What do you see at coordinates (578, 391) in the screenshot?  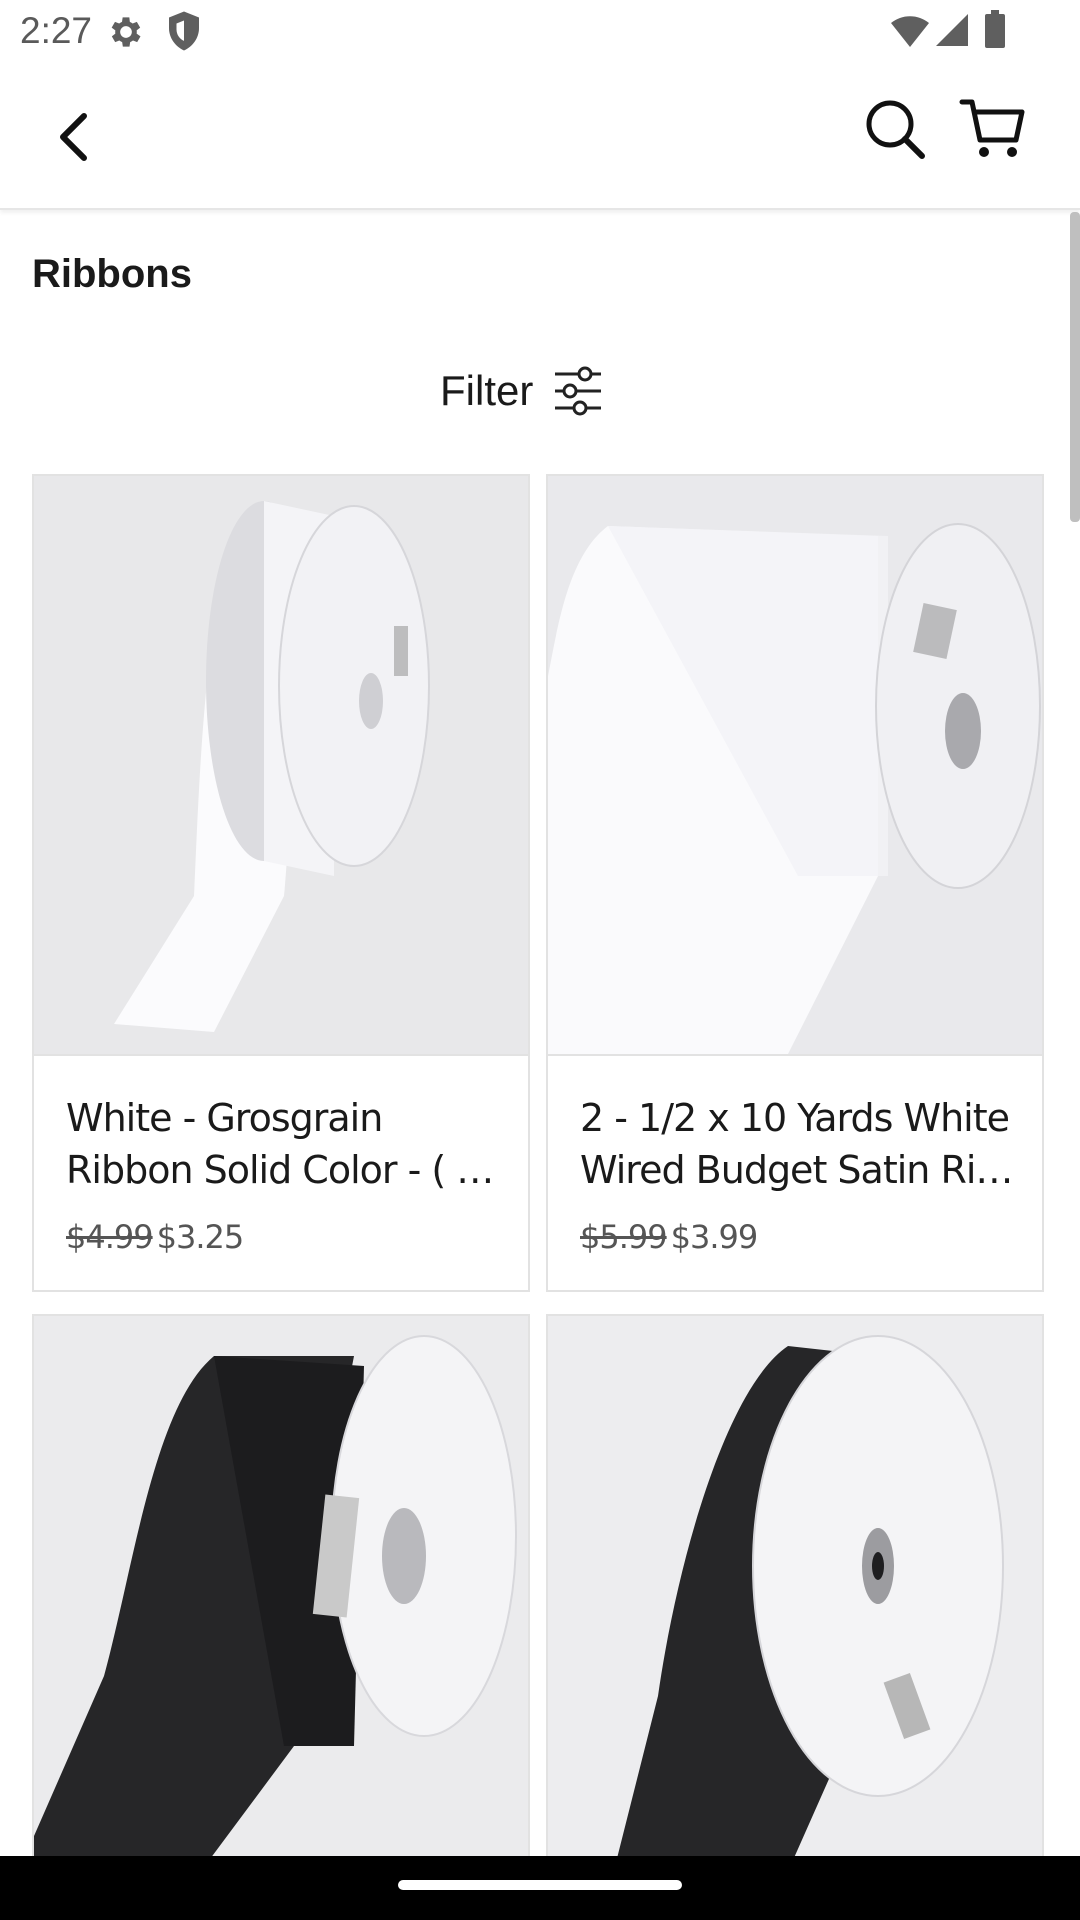 I see `filter-sliders-icon` at bounding box center [578, 391].